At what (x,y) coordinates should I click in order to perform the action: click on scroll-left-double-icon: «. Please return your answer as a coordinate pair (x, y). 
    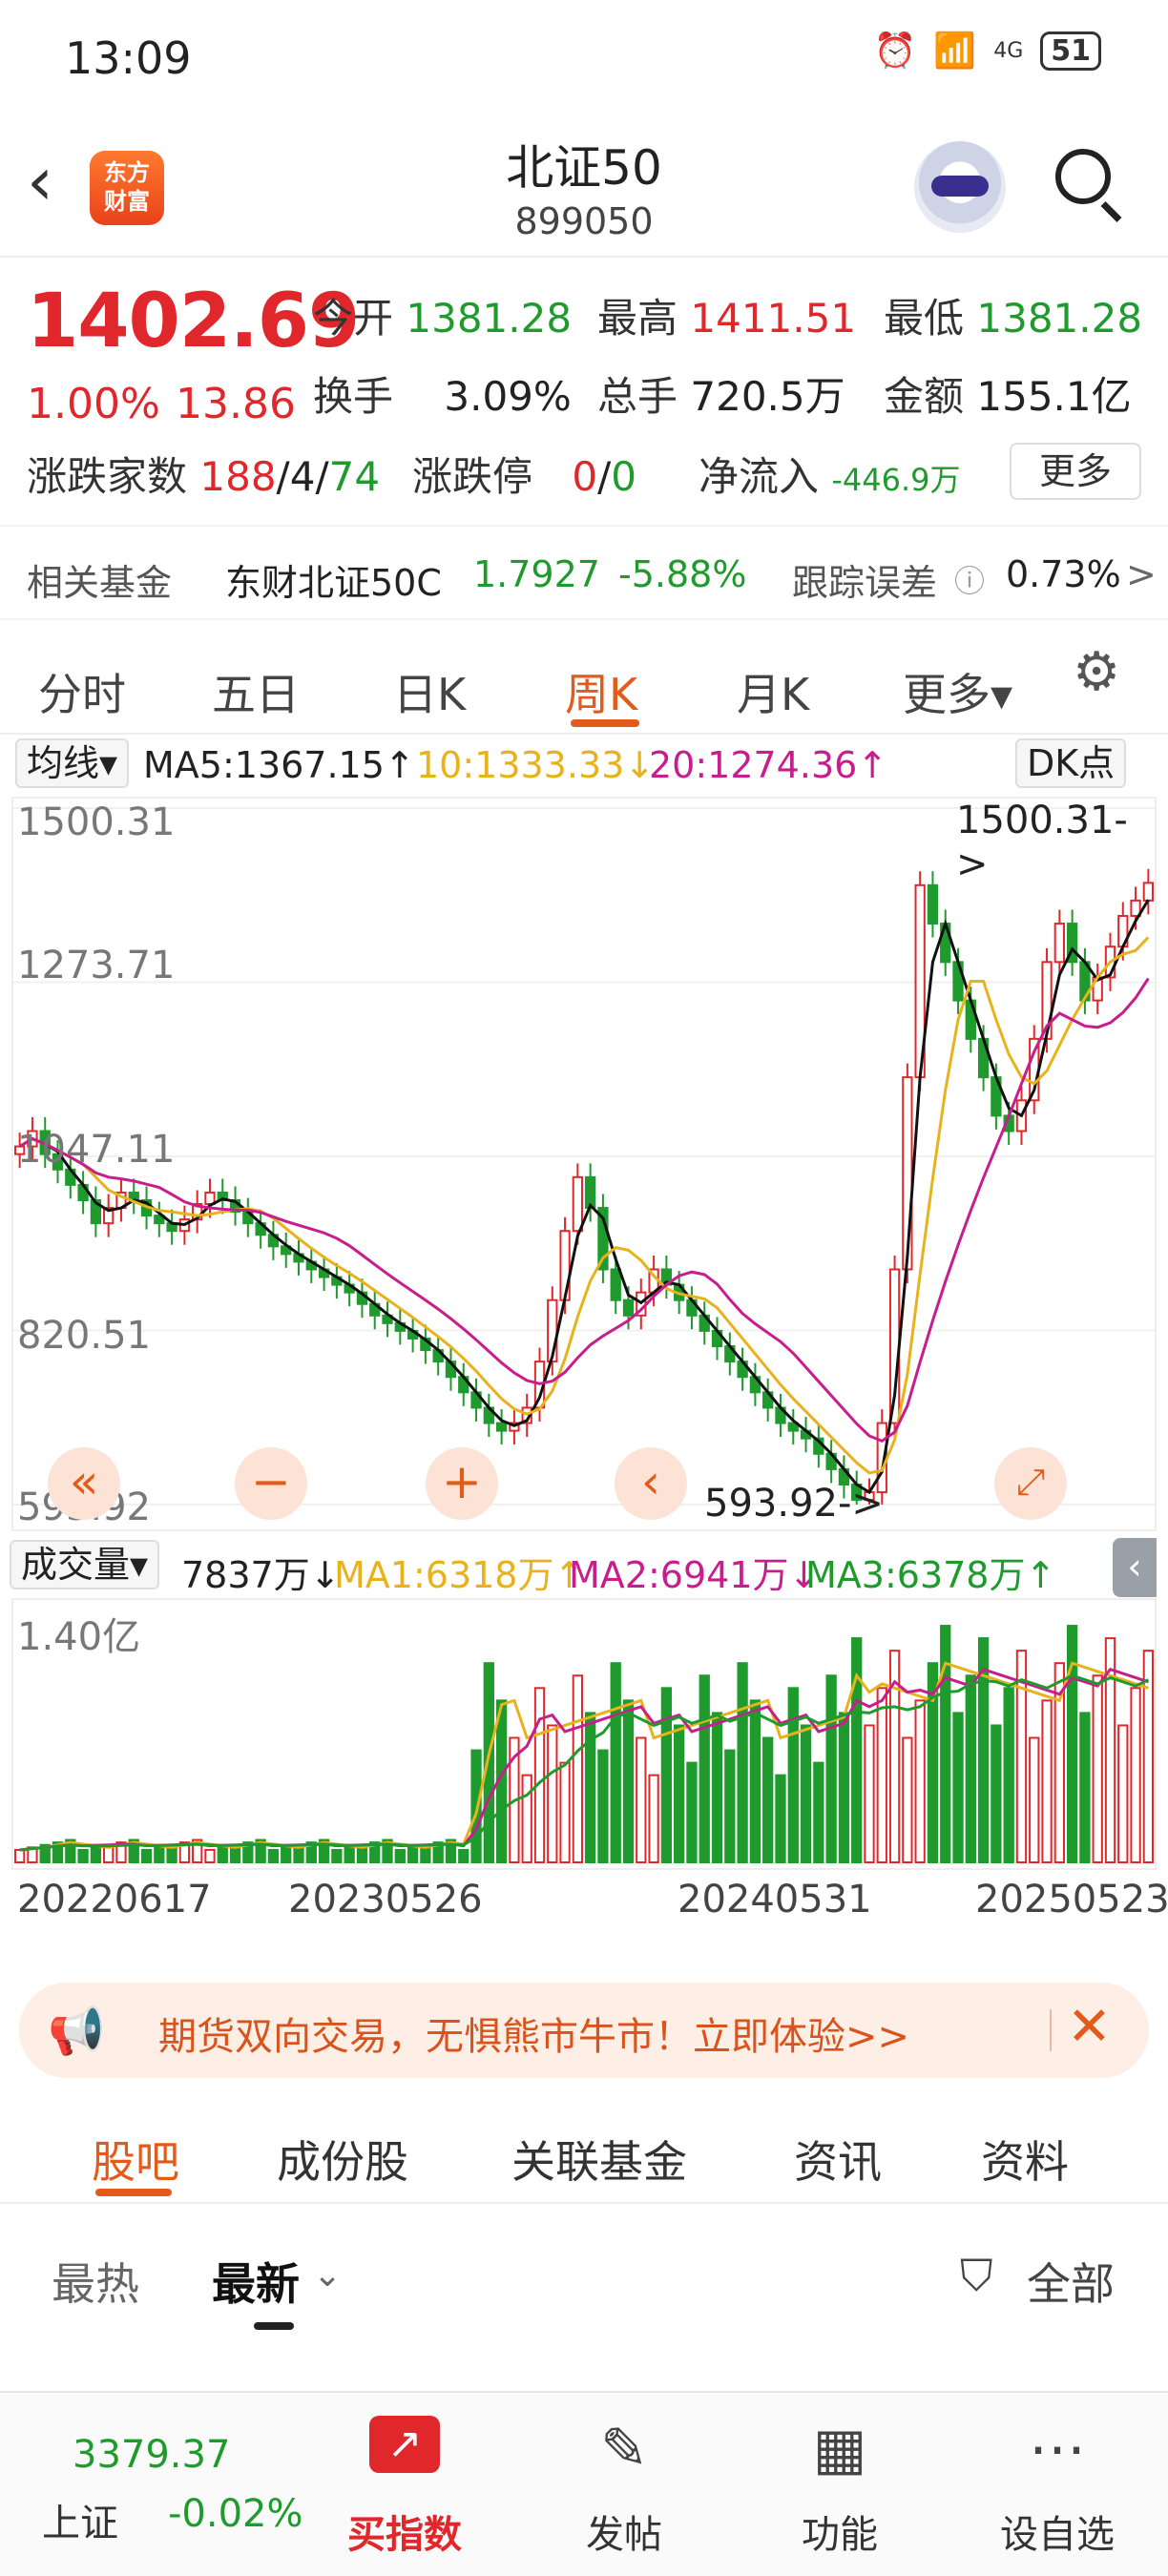
    Looking at the image, I should click on (84, 1483).